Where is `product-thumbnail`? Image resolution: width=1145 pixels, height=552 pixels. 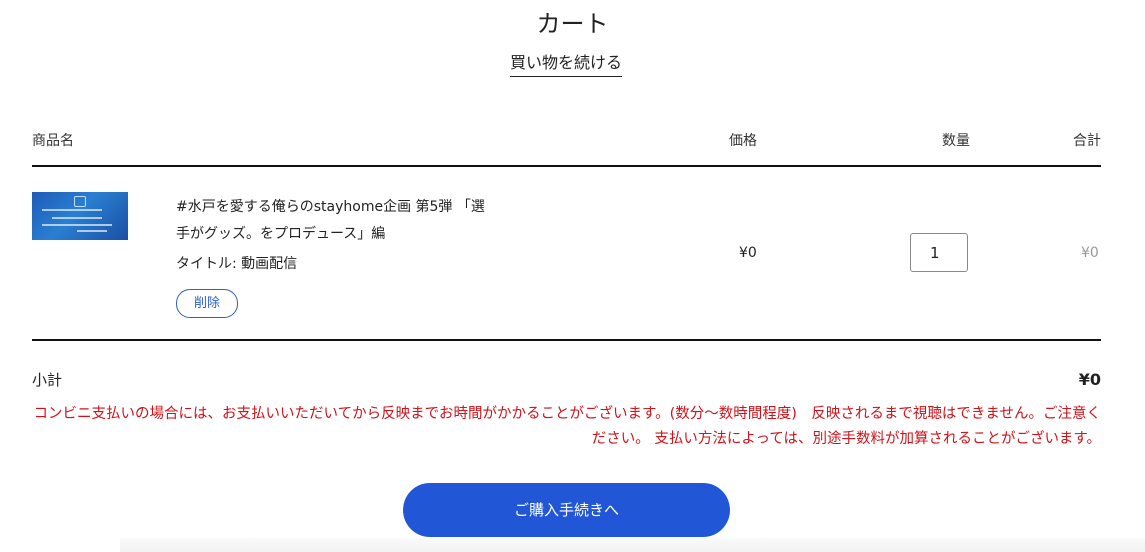
product-thumbnail is located at coordinates (80, 216).